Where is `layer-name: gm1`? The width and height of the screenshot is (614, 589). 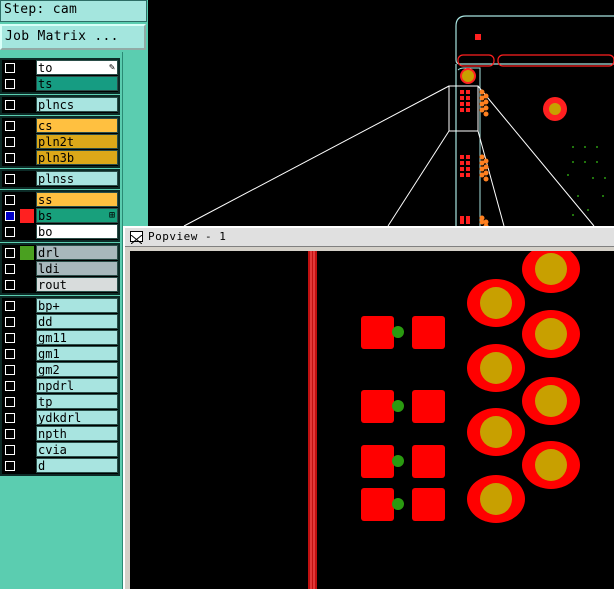
layer-name: gm1 is located at coordinates (77, 353).